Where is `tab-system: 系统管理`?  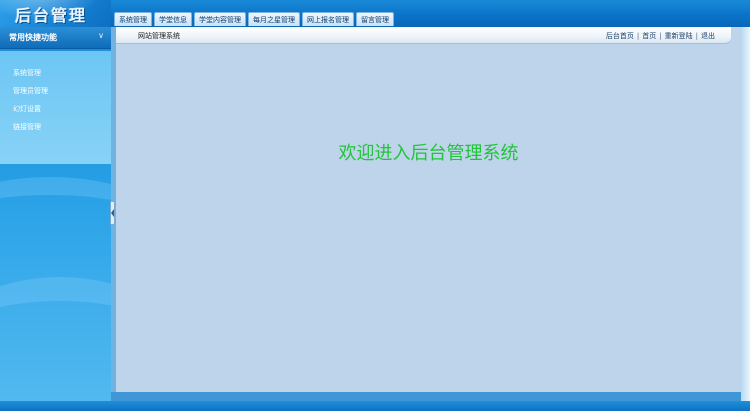 tab-system: 系统管理 is located at coordinates (133, 19).